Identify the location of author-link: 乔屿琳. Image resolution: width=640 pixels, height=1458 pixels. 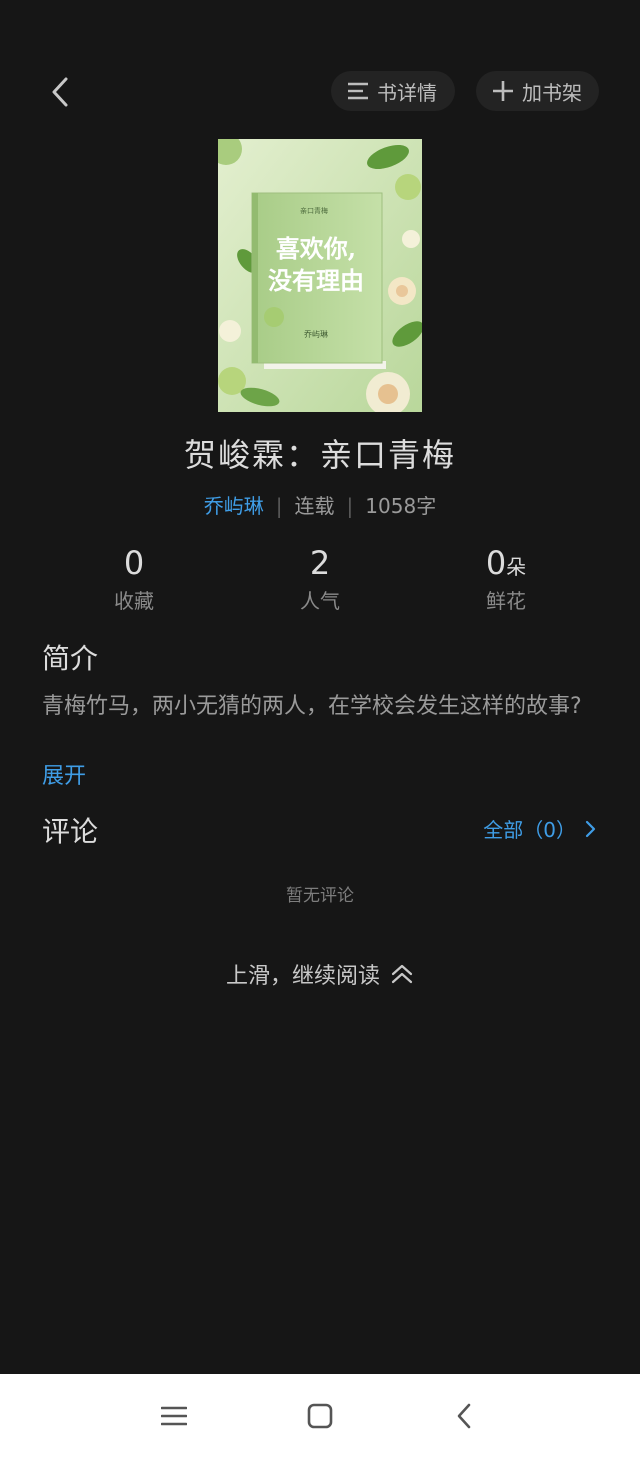
(234, 506).